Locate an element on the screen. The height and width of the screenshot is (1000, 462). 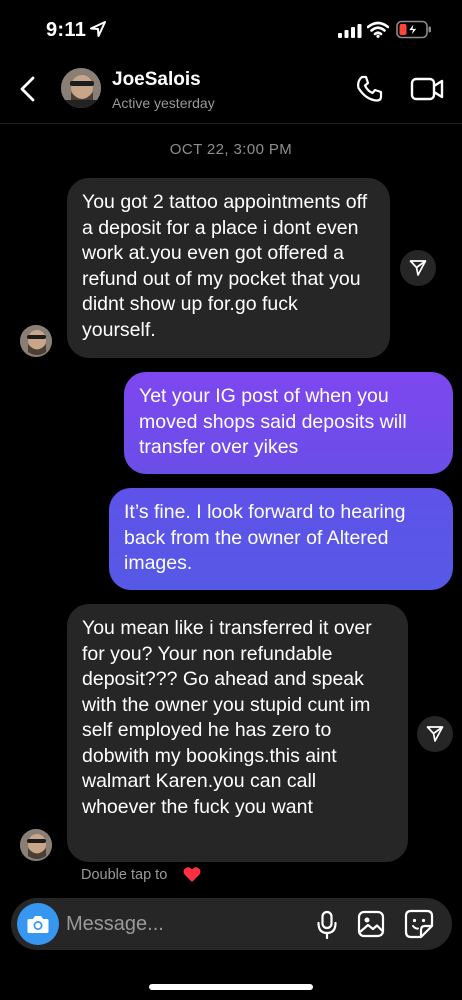
contact-activity-status: Active yesterday is located at coordinates (163, 103).